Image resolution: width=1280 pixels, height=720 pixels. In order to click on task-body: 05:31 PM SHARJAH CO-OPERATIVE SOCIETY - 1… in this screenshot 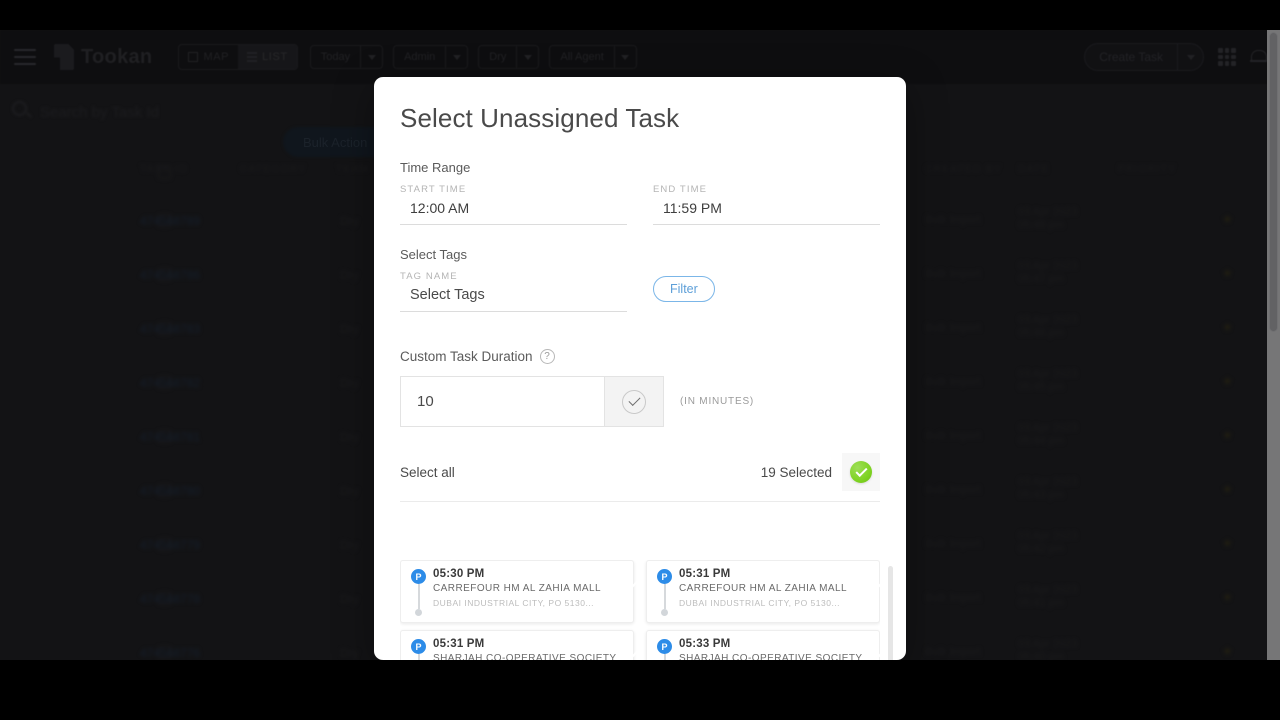, I will do `click(528, 649)`.